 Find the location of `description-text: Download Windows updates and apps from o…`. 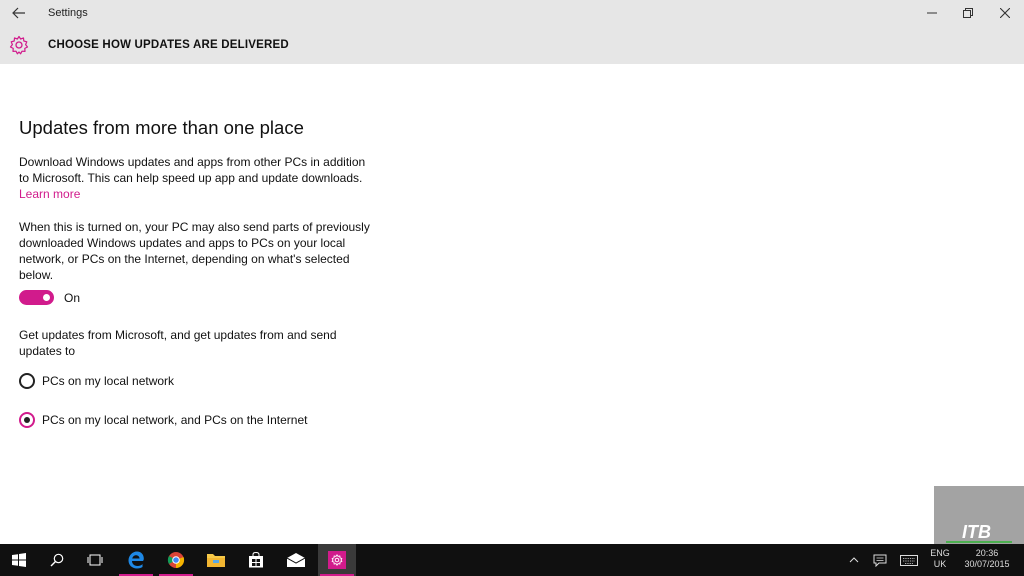

description-text: Download Windows updates and apps from o… is located at coordinates (192, 170).